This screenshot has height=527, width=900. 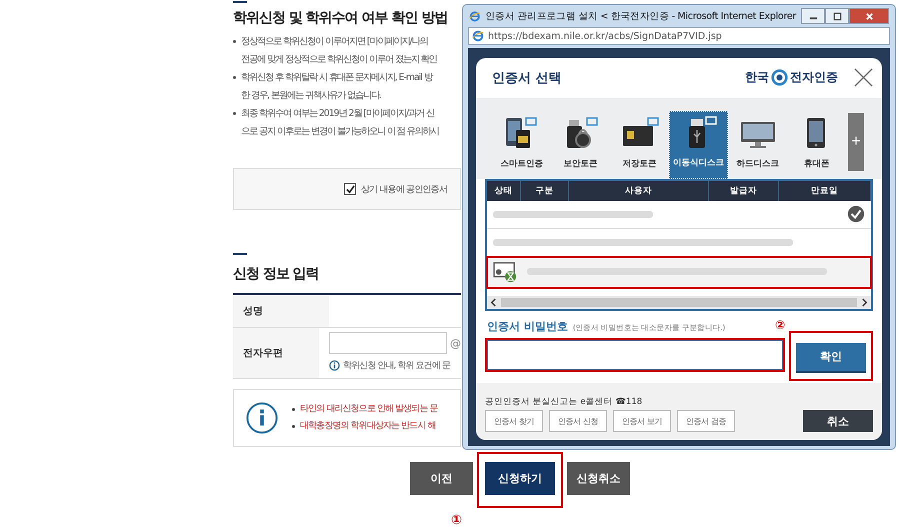 I want to click on storage-tab: 이동식디스크, so click(x=698, y=144).